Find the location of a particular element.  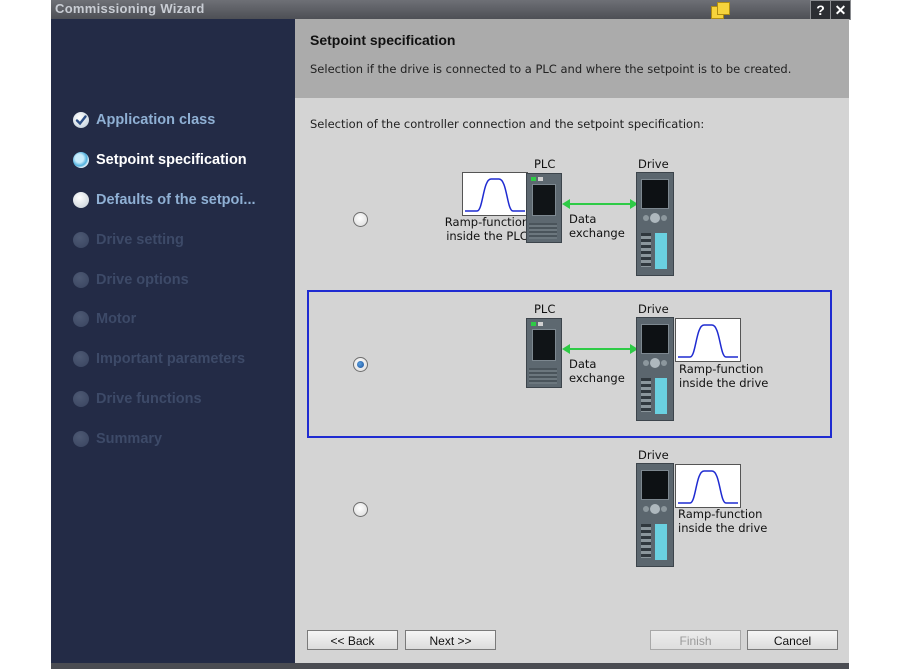

help-button: ? is located at coordinates (820, 10).